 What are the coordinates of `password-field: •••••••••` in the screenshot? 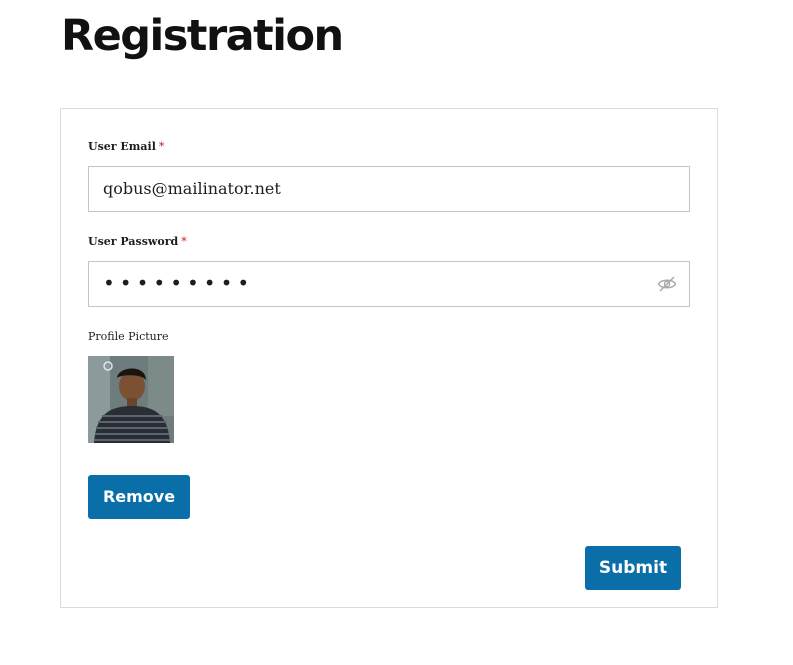 It's located at (389, 284).